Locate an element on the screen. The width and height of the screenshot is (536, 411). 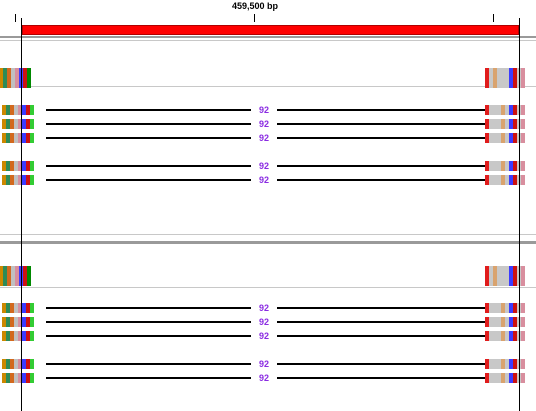
ruler-tick-left is located at coordinates (15, 18).